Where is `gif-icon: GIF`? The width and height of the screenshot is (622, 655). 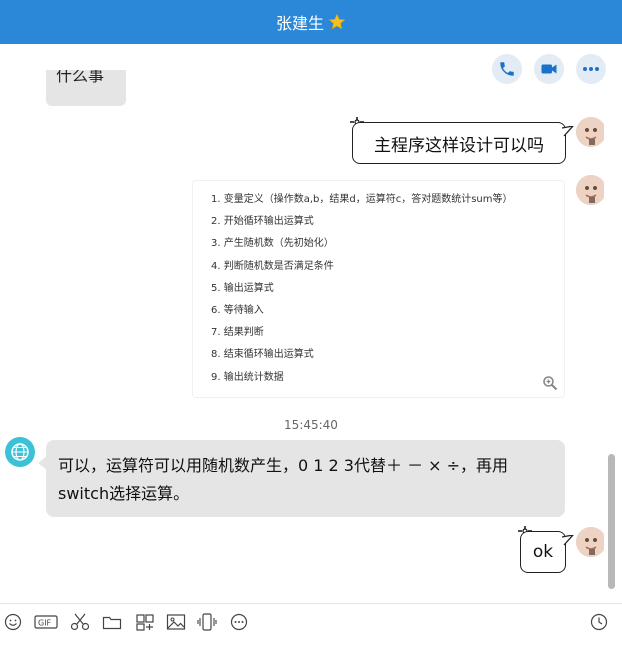 gif-icon: GIF is located at coordinates (46, 622).